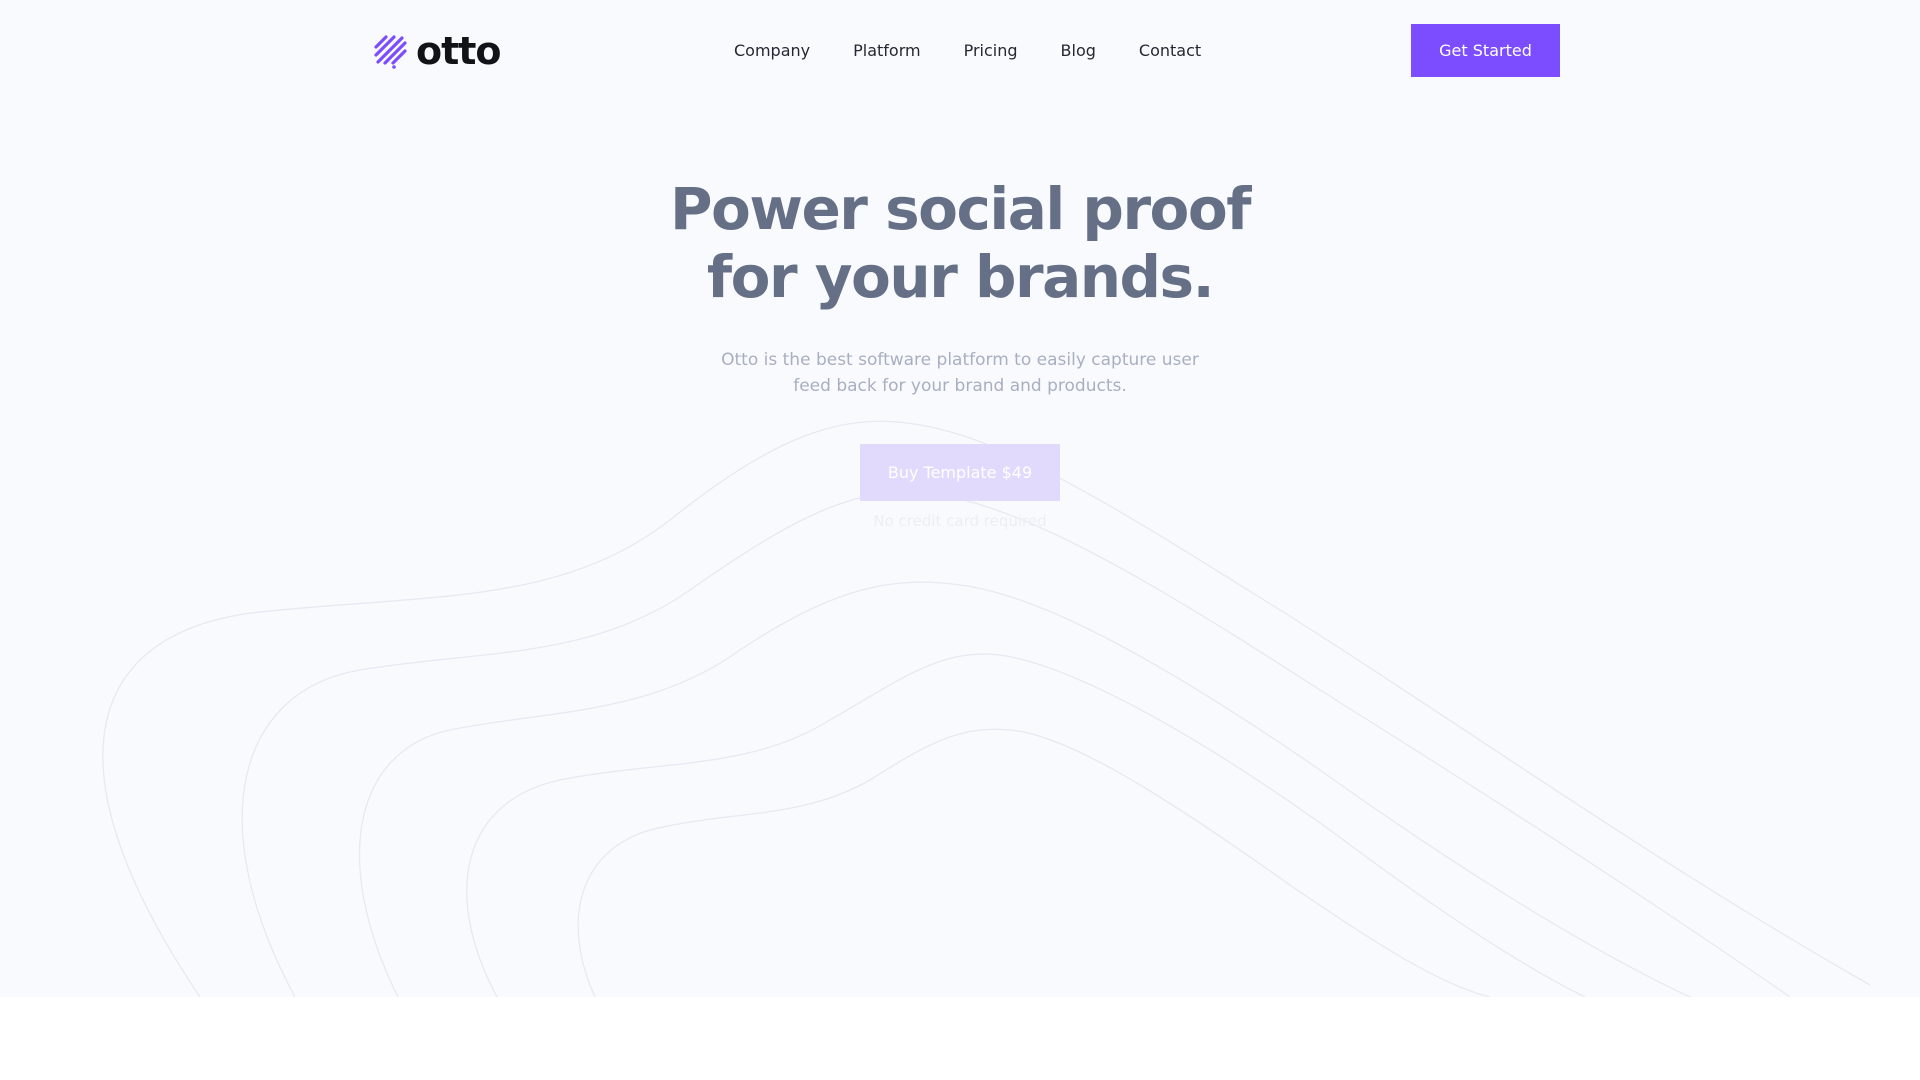 The height and width of the screenshot is (1080, 1920). I want to click on hero-title-line: Power social proof, so click(960, 209).